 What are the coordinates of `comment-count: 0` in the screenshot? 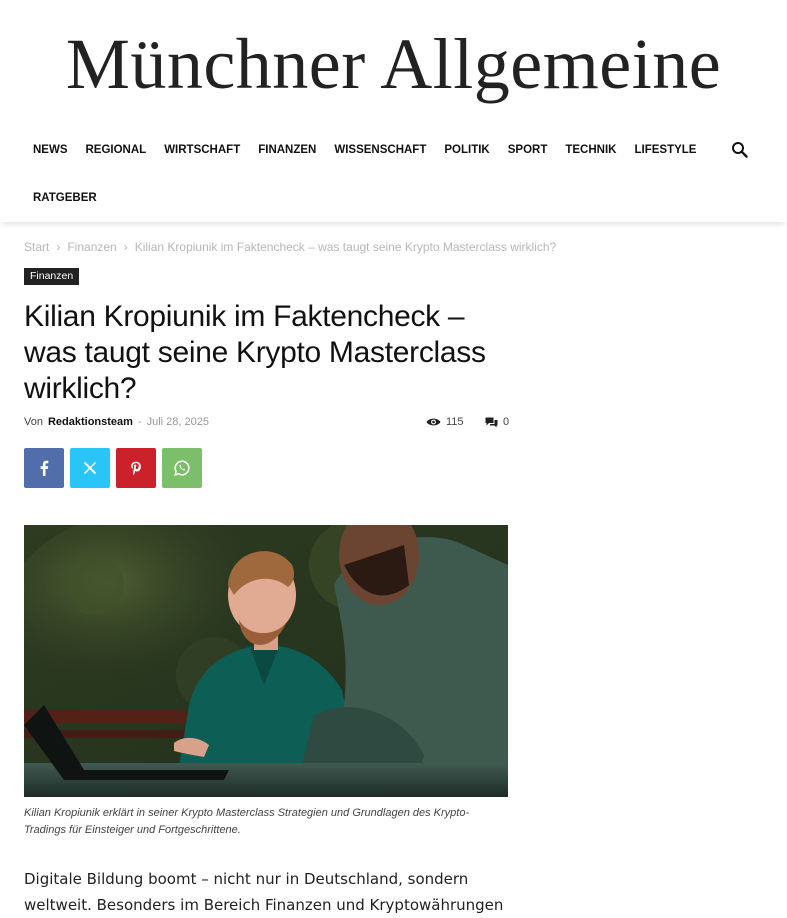 It's located at (497, 422).